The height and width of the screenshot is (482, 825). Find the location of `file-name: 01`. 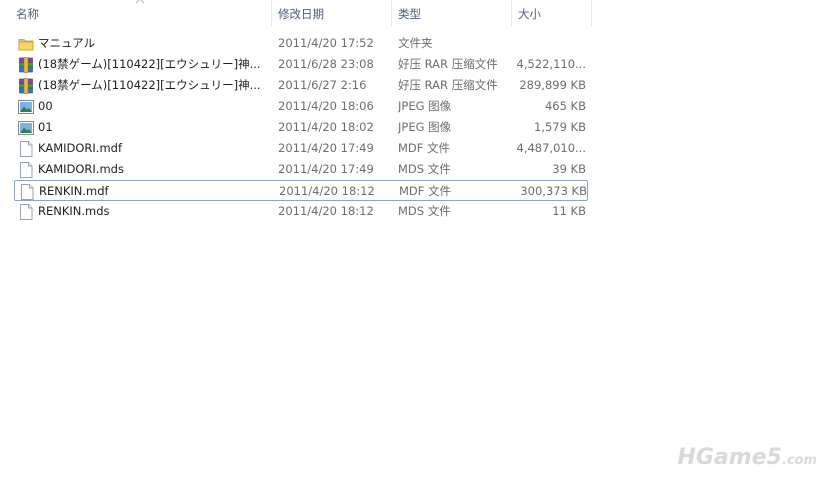

file-name: 01 is located at coordinates (45, 127).